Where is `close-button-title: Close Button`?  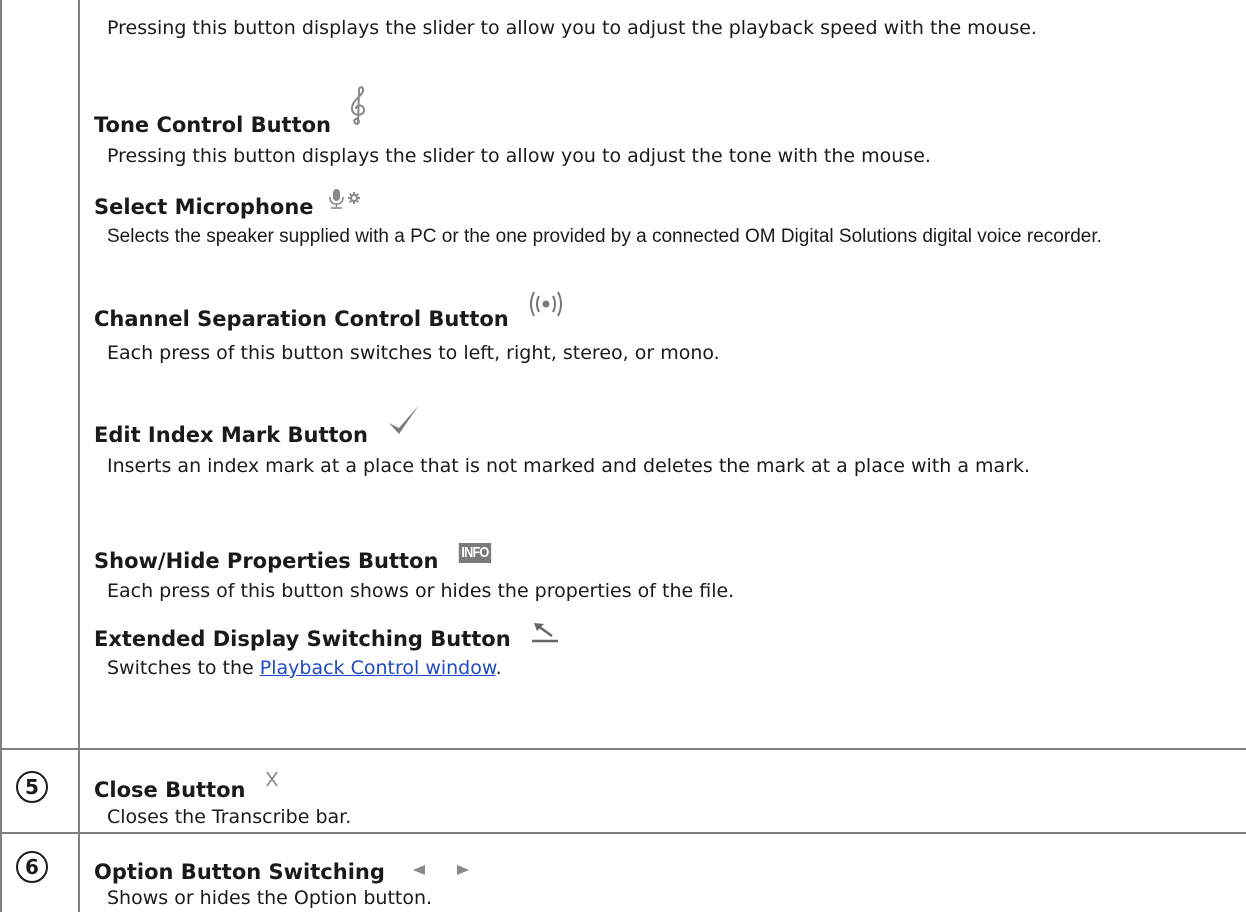 close-button-title: Close Button is located at coordinates (186, 787).